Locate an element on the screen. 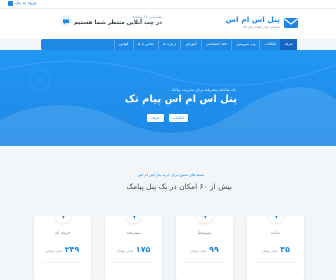 This screenshot has width=336, height=280. plan-name: حرفه ای is located at coordinates (62, 233).